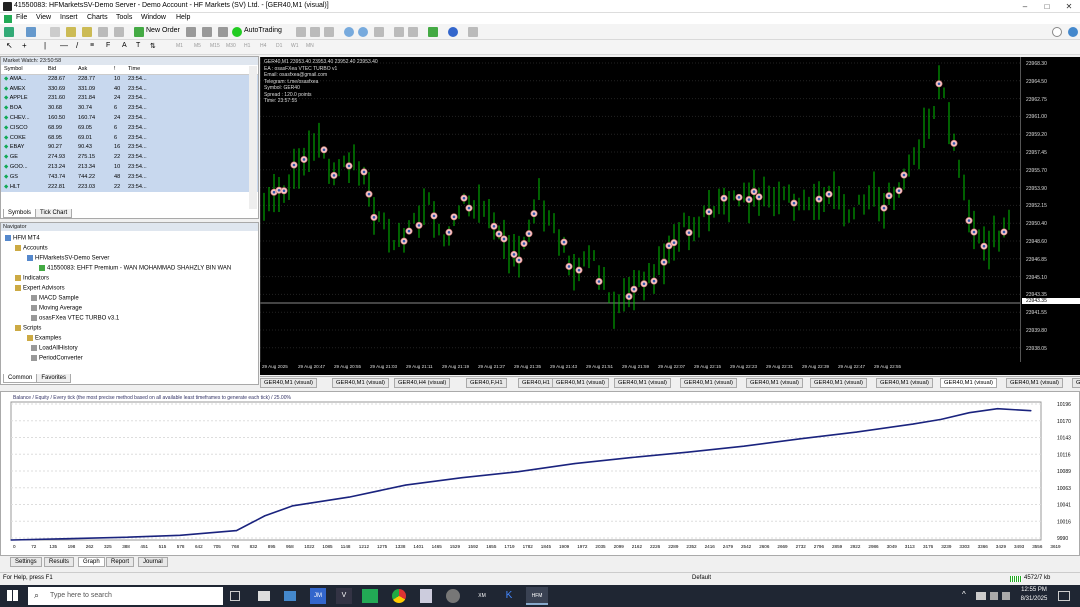  Describe the element at coordinates (223, 32) in the screenshot. I see `market-icon` at that location.